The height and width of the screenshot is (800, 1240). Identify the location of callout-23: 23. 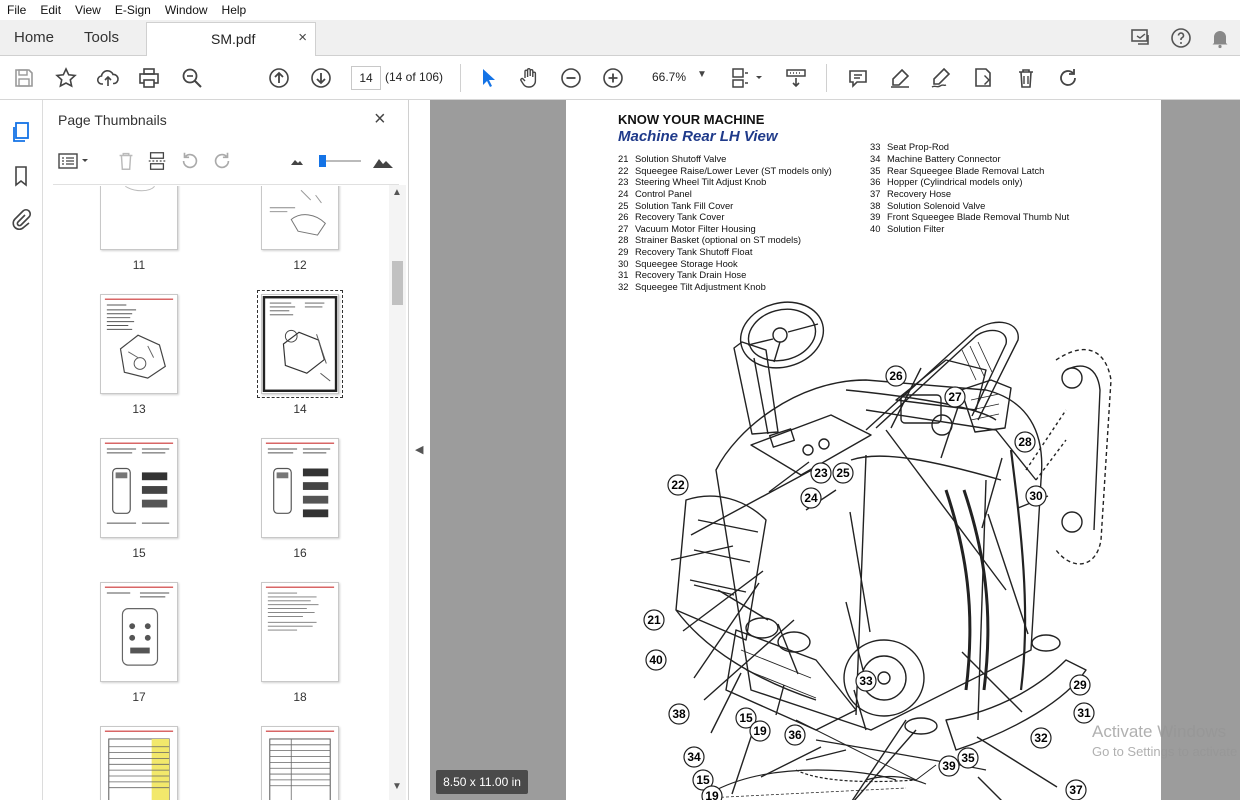
(821, 473).